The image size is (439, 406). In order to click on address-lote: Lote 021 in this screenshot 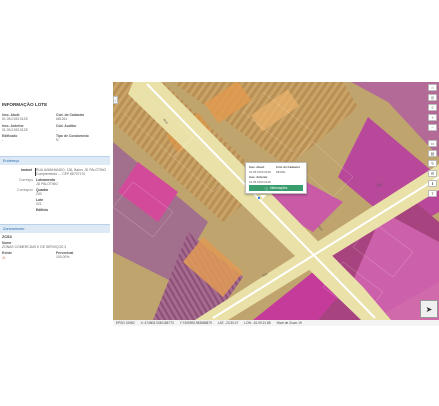, I will do `click(73, 202)`.